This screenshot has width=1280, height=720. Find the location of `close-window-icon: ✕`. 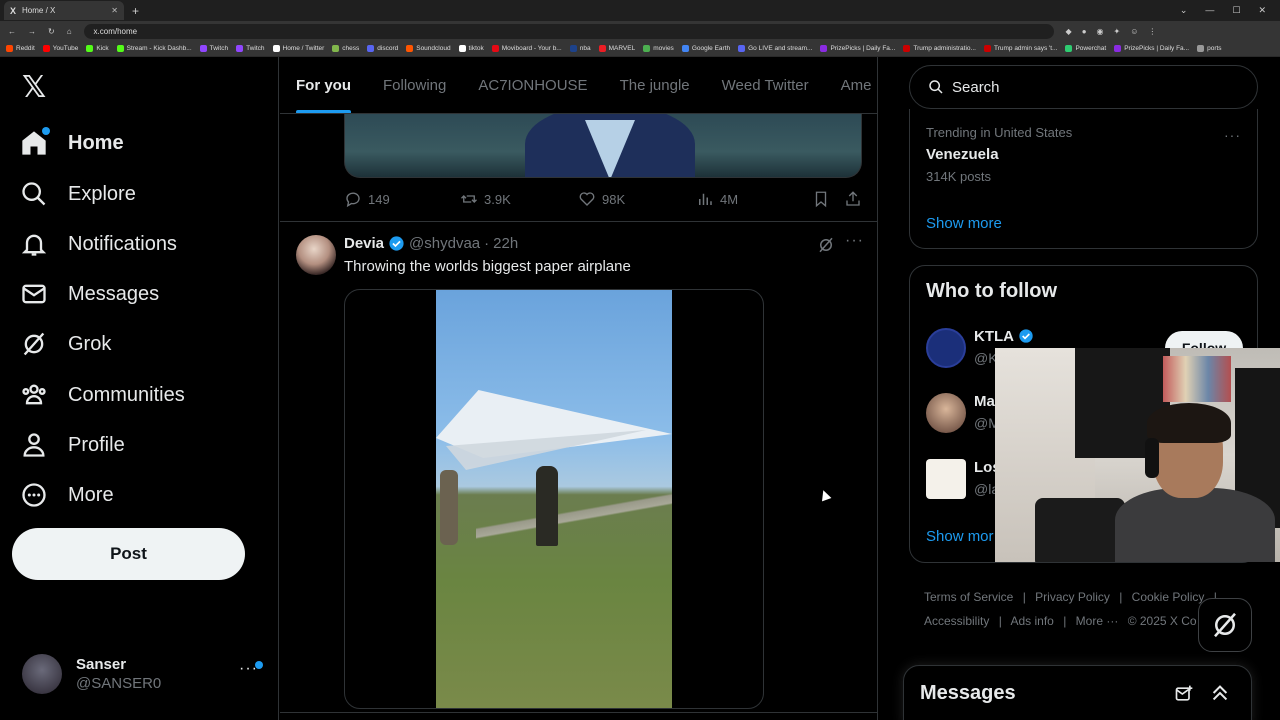

close-window-icon: ✕ is located at coordinates (1262, 10).